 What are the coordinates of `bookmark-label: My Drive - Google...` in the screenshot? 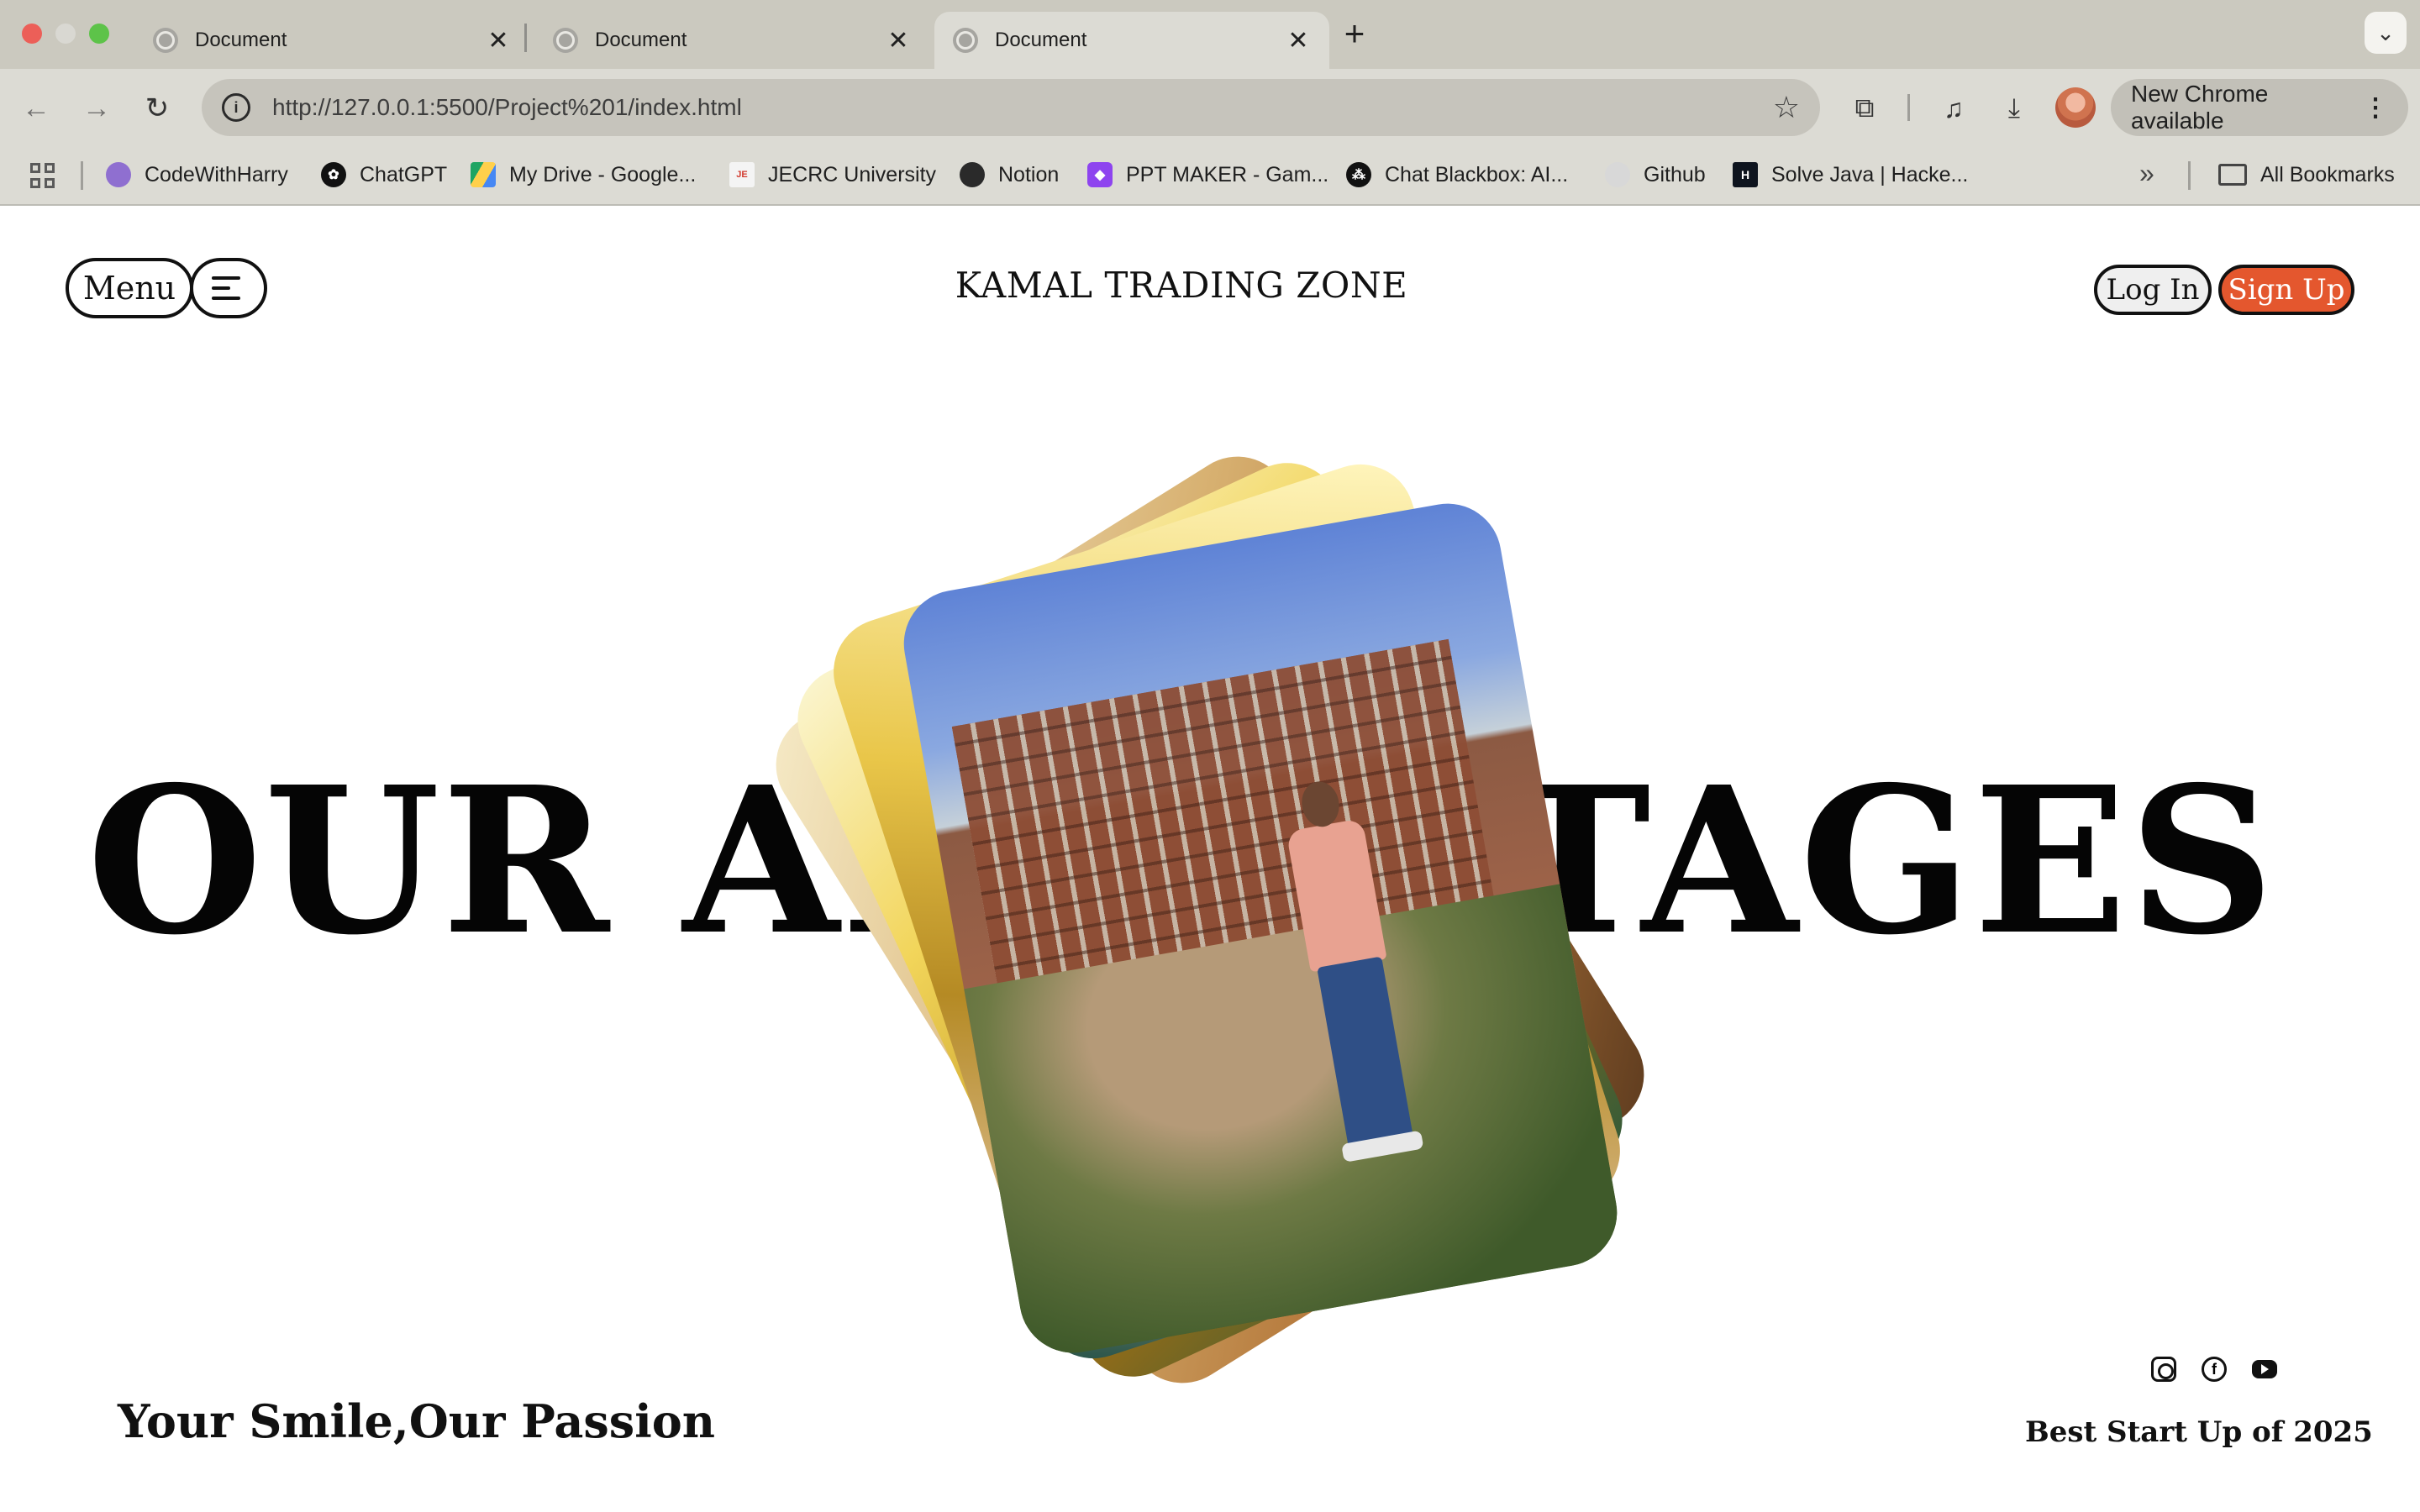 It's located at (603, 174).